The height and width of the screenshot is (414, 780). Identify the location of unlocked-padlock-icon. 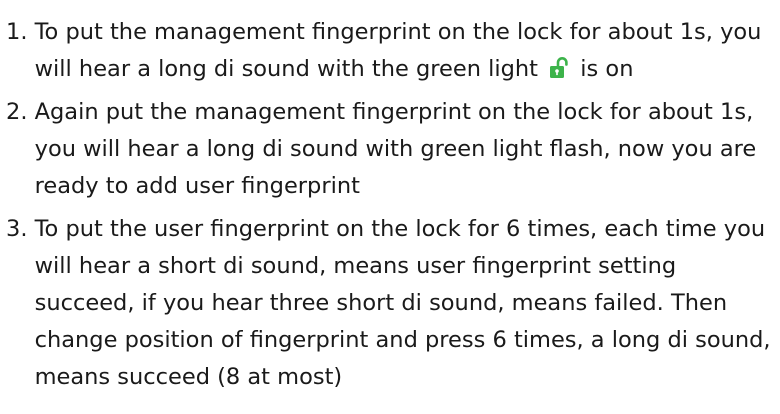
(559, 67).